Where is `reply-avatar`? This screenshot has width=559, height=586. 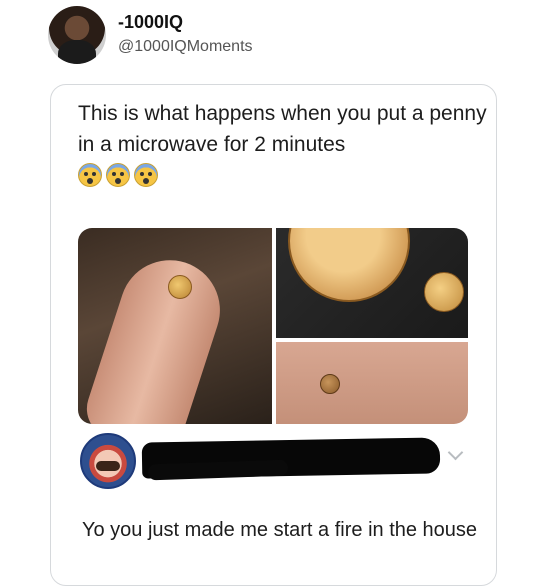 reply-avatar is located at coordinates (108, 461).